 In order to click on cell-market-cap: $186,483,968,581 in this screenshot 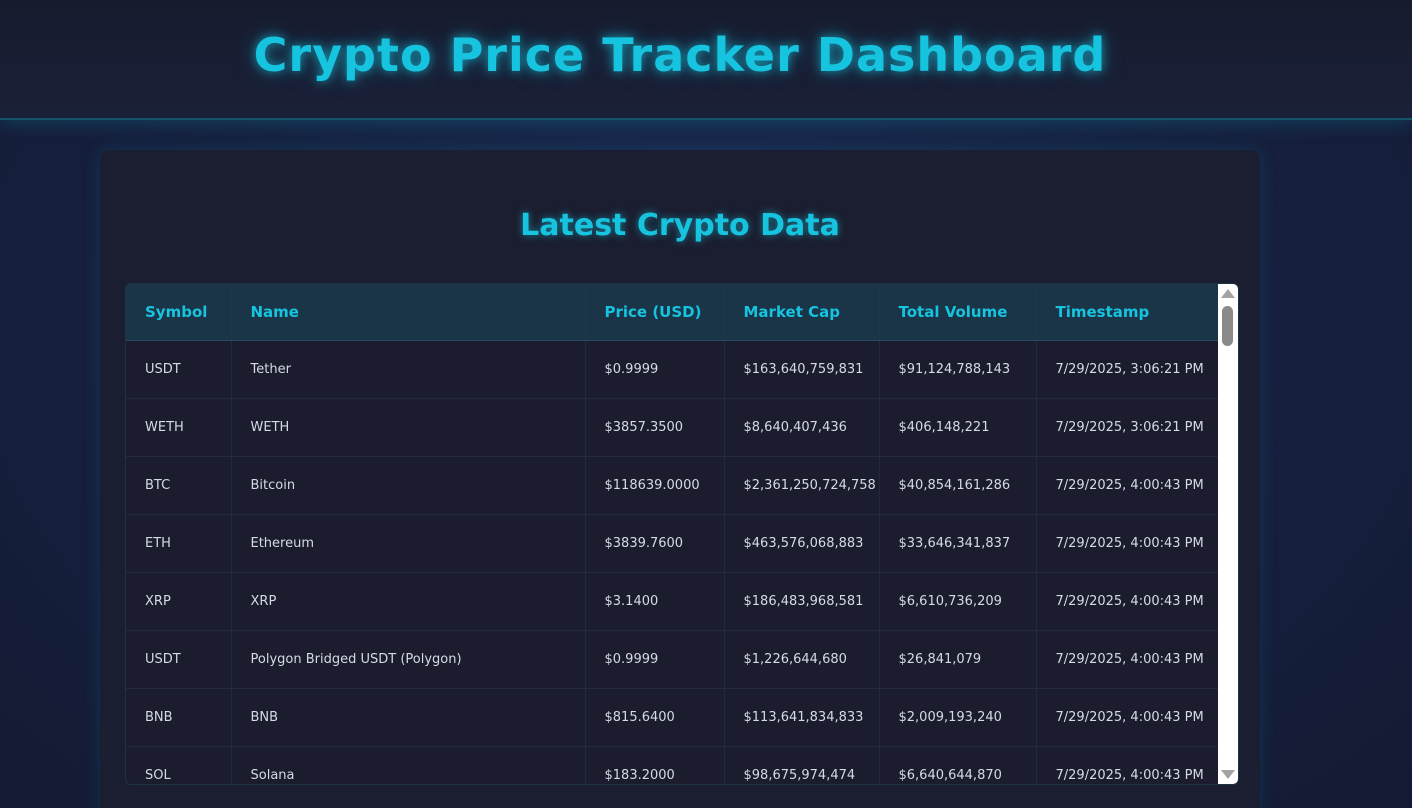, I will do `click(802, 601)`.